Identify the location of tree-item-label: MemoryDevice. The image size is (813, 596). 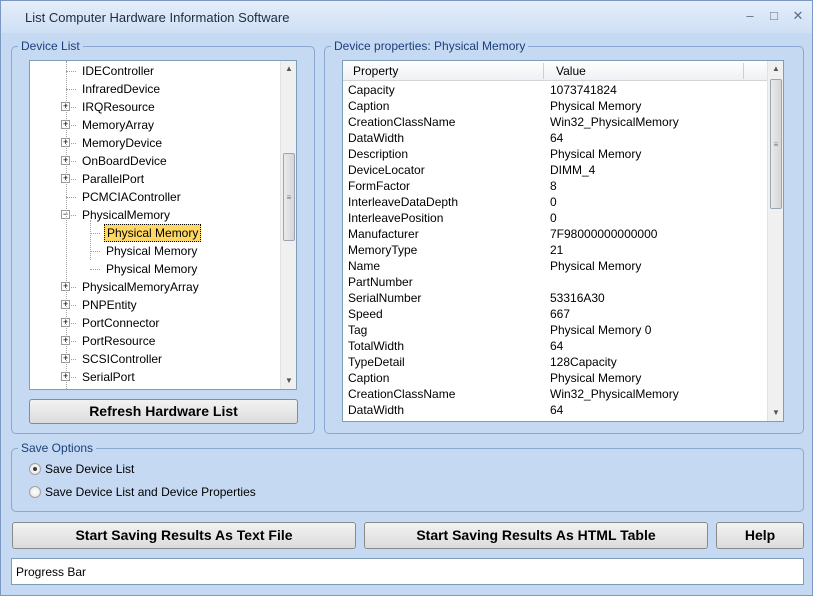
(122, 143).